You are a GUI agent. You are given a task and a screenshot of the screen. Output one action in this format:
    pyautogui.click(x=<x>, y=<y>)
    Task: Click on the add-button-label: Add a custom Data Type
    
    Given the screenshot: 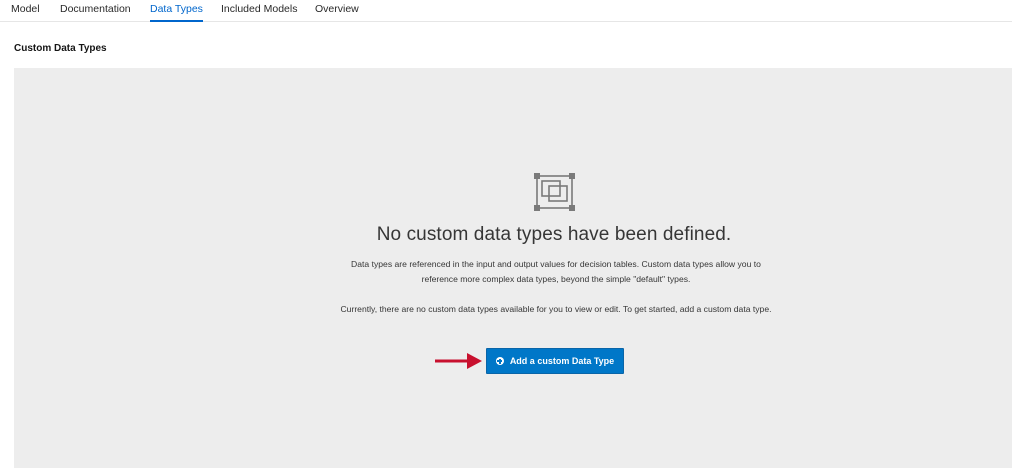 What is the action you would take?
    pyautogui.click(x=562, y=361)
    